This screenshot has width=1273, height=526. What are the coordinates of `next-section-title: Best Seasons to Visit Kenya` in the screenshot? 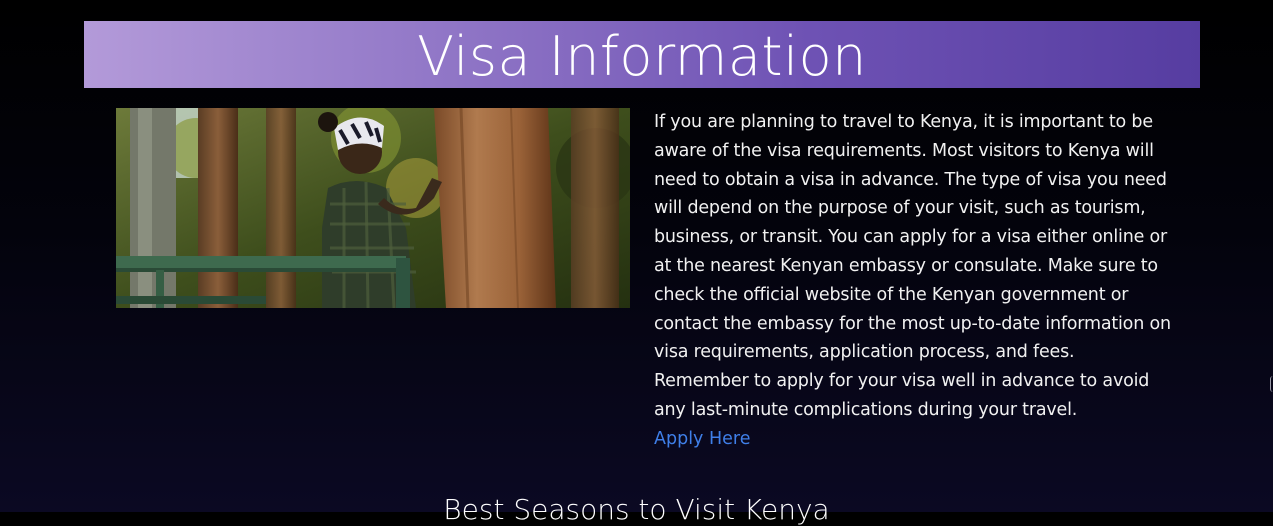 It's located at (636, 509).